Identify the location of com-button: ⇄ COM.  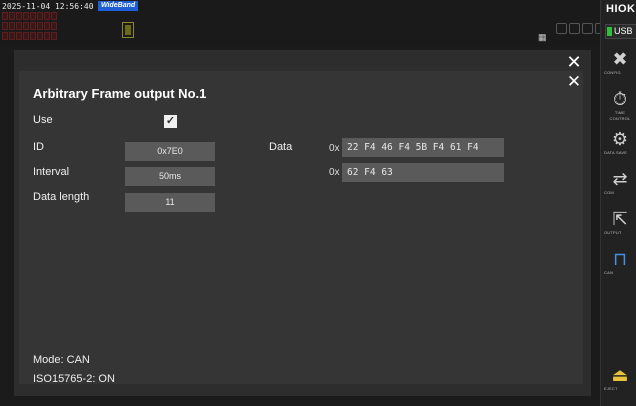
(620, 187).